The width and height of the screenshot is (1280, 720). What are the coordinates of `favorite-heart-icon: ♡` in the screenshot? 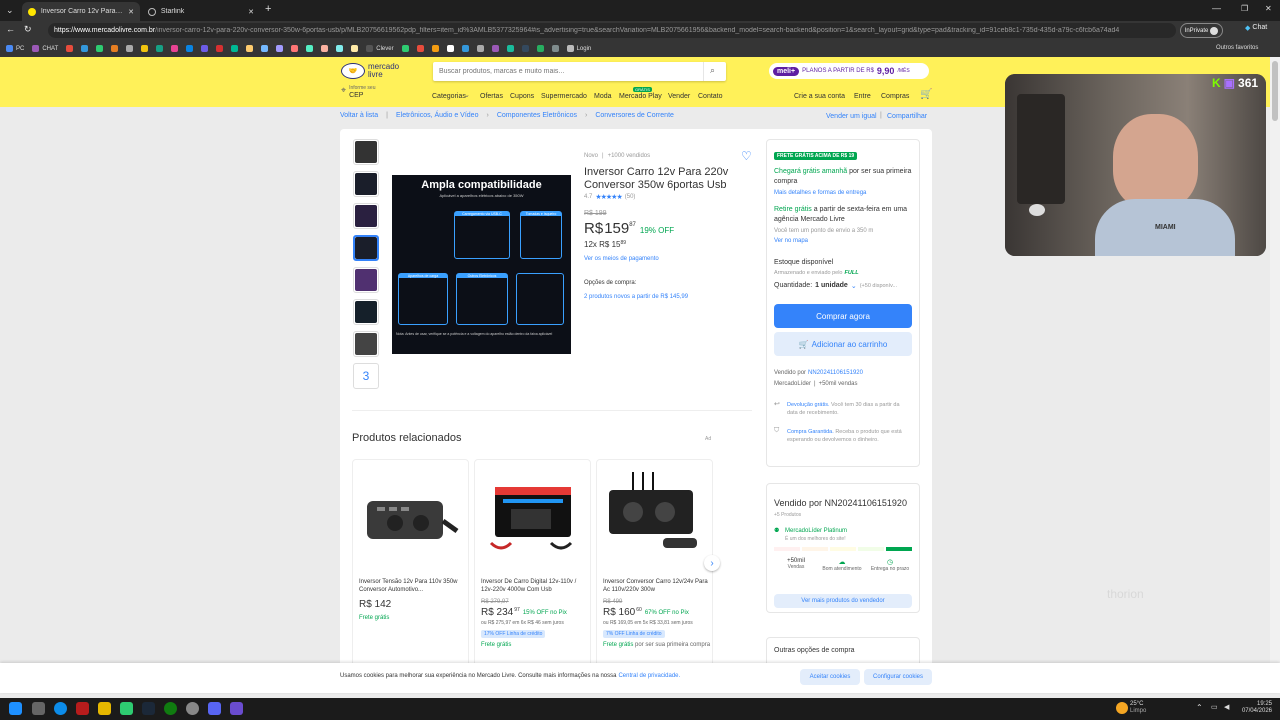 It's located at (746, 156).